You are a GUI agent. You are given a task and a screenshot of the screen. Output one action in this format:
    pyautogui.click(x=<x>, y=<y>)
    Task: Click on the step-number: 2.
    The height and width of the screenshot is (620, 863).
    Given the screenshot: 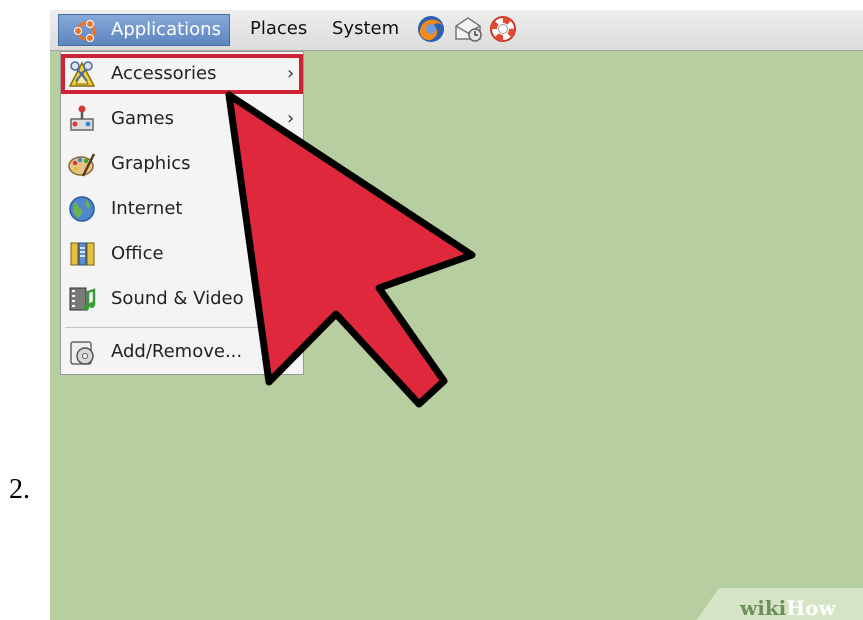 What is the action you would take?
    pyautogui.click(x=19, y=489)
    